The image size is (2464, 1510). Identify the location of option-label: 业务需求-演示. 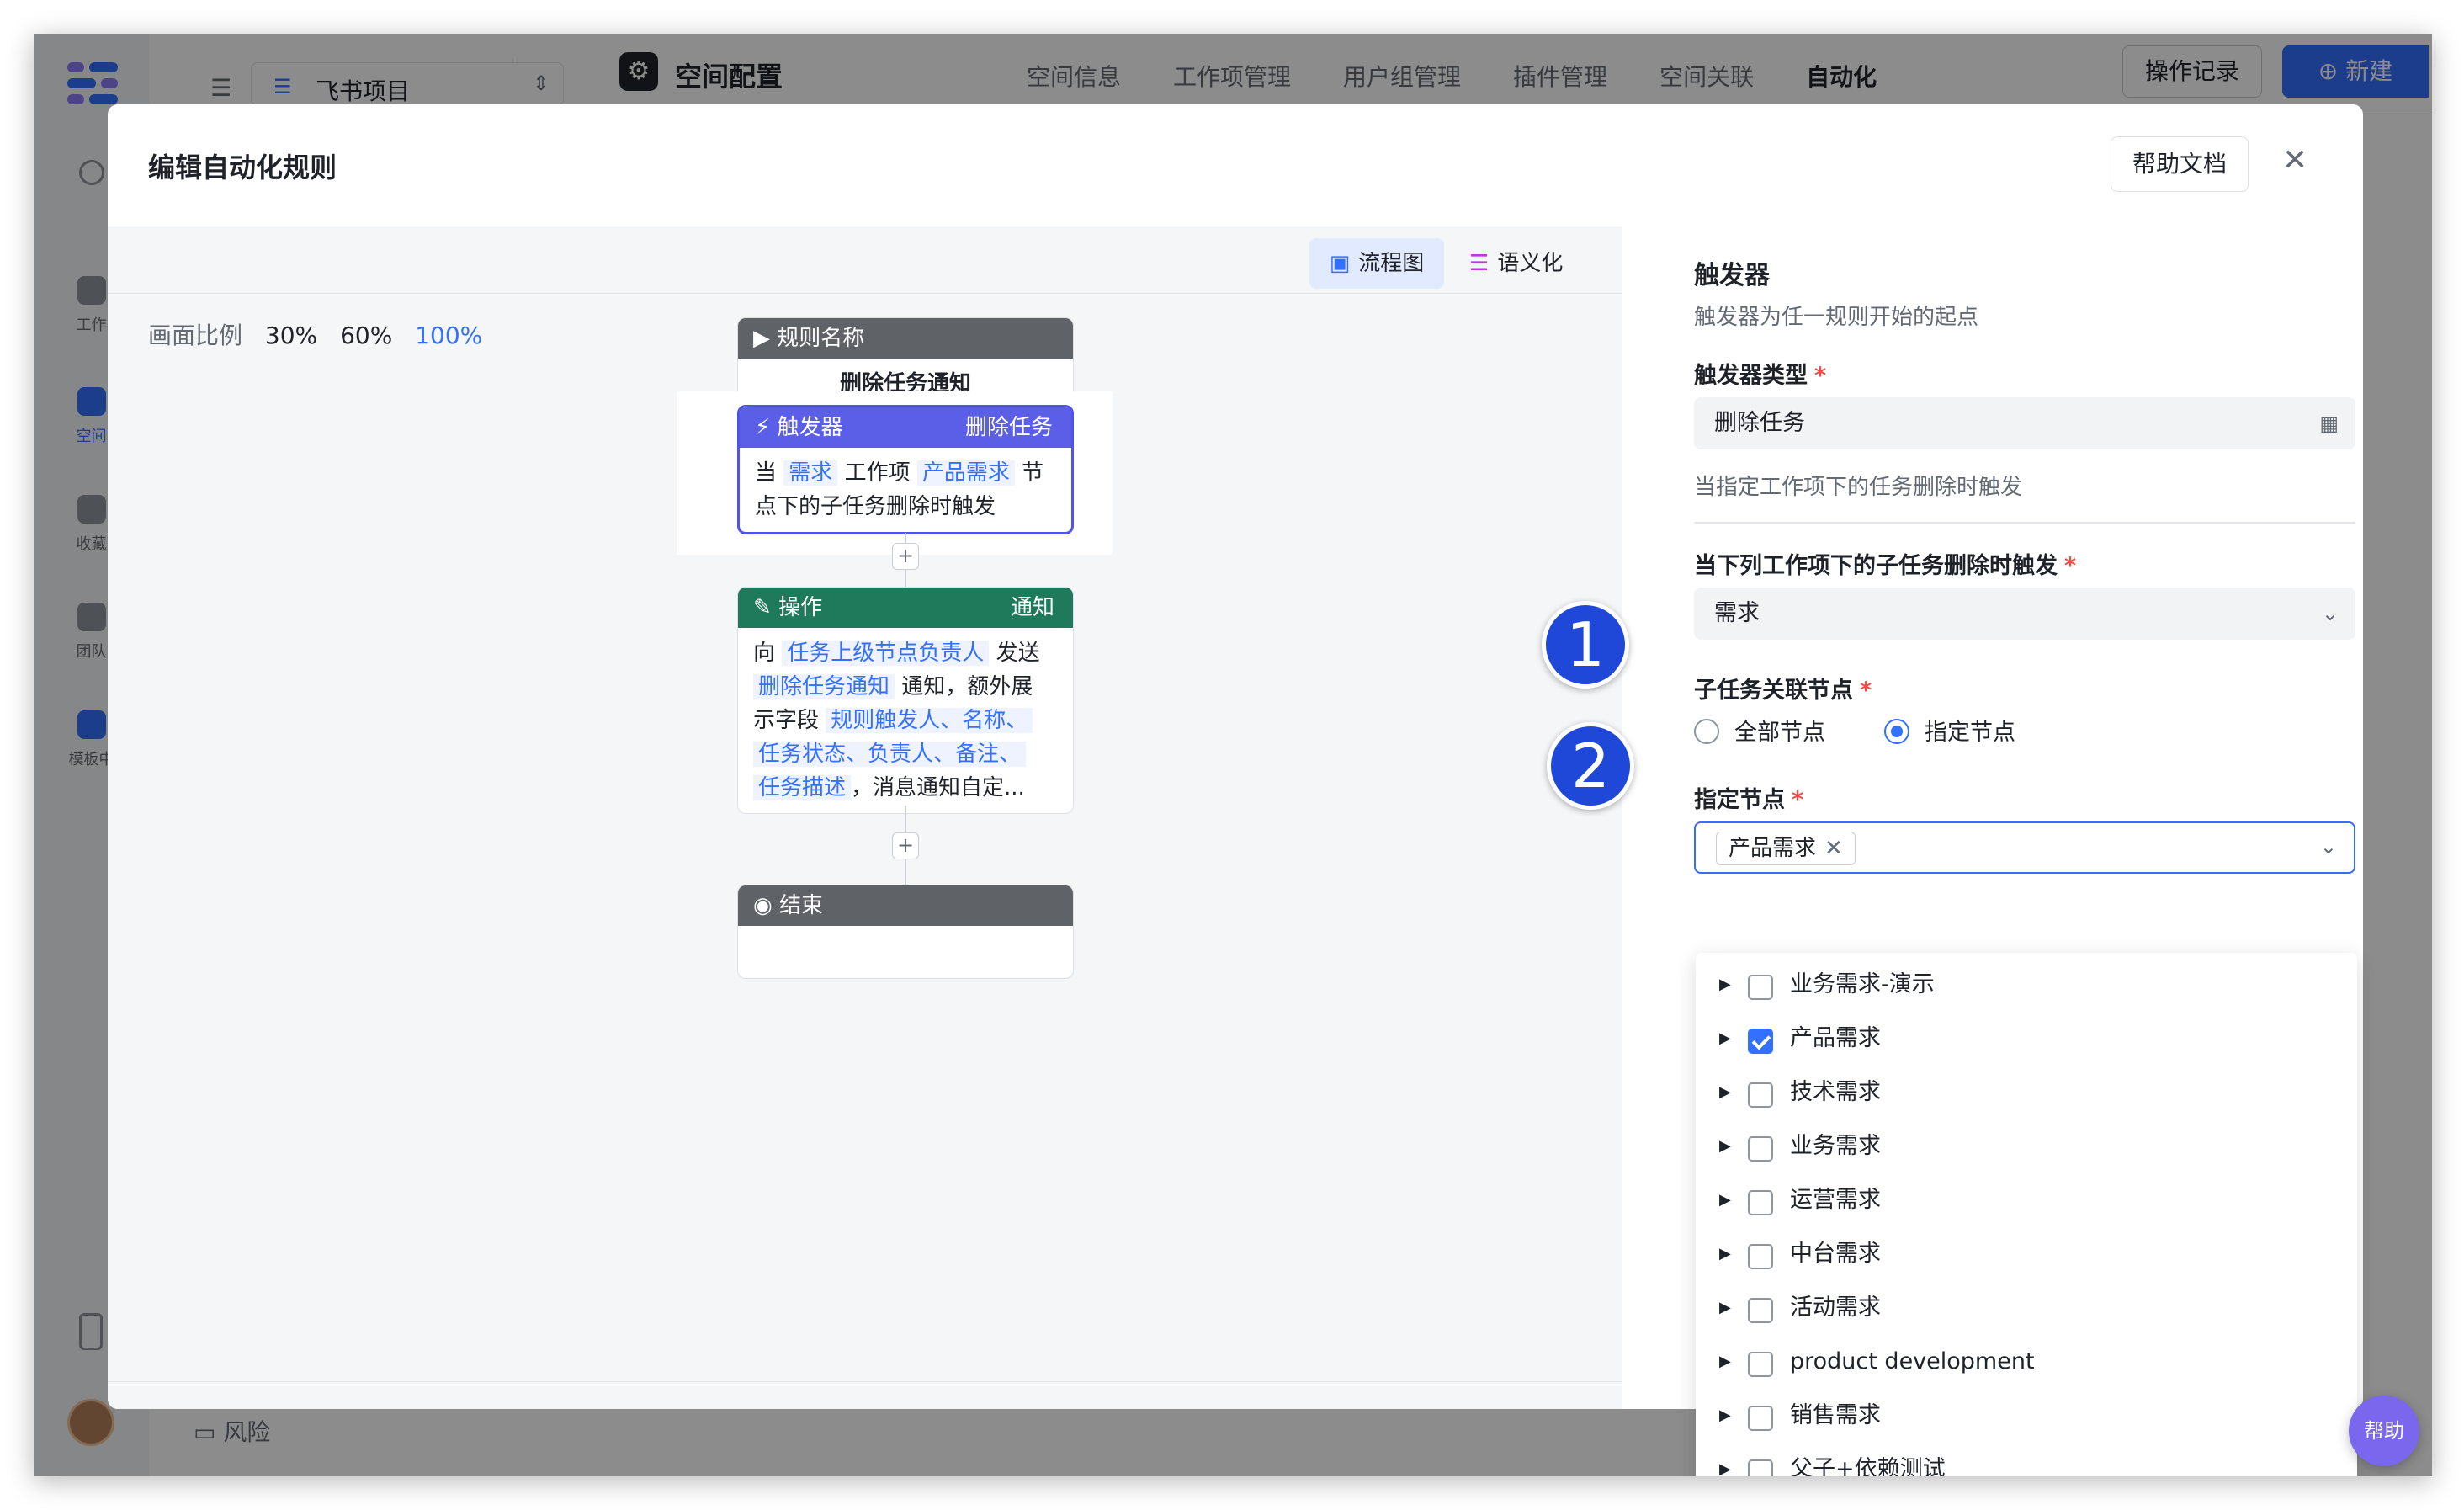
(1862, 984).